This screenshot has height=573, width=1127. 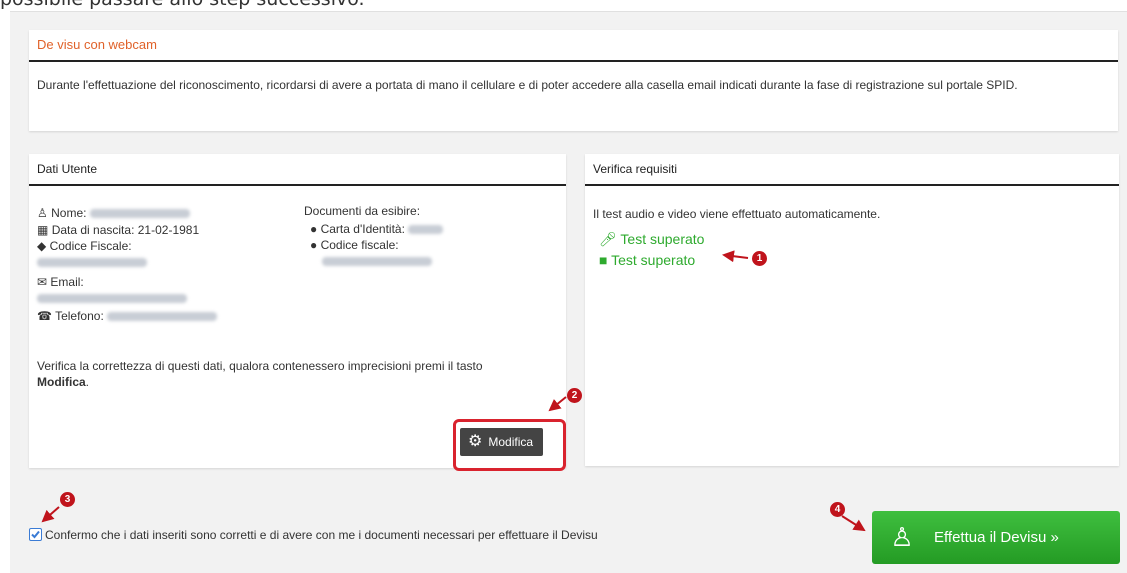 What do you see at coordinates (354, 245) in the screenshot?
I see `doc-cf-row: ● Codice fiscale:` at bounding box center [354, 245].